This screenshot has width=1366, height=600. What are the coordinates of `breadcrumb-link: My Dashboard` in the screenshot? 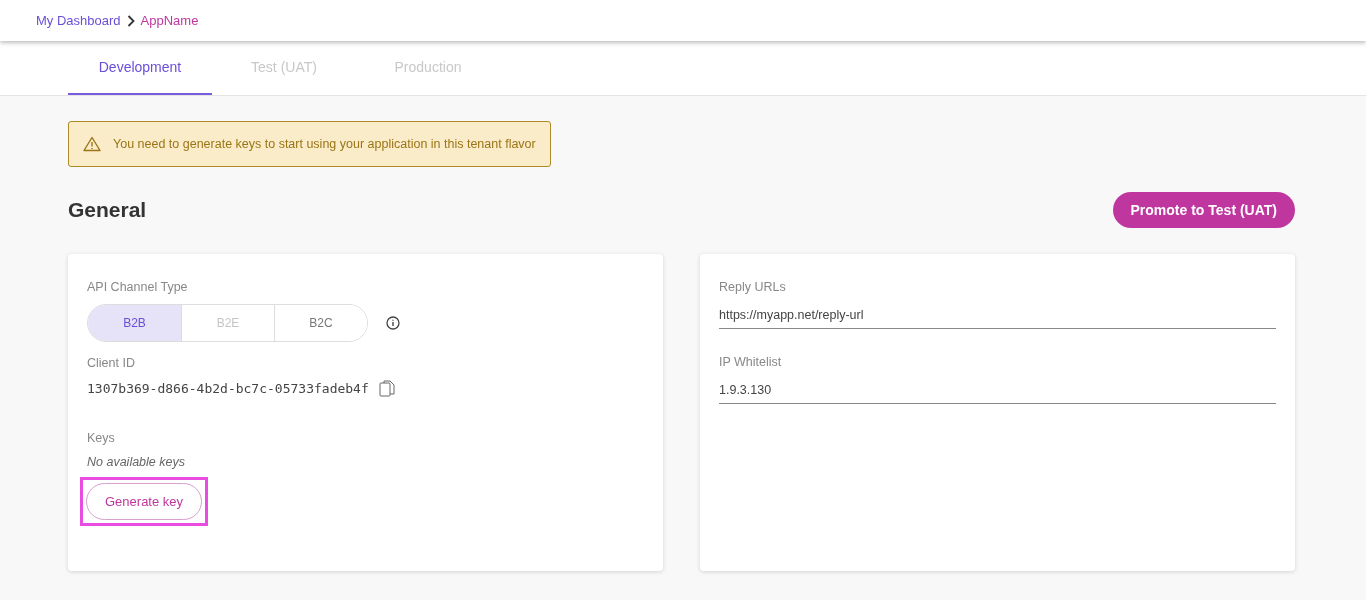 It's located at (78, 20).